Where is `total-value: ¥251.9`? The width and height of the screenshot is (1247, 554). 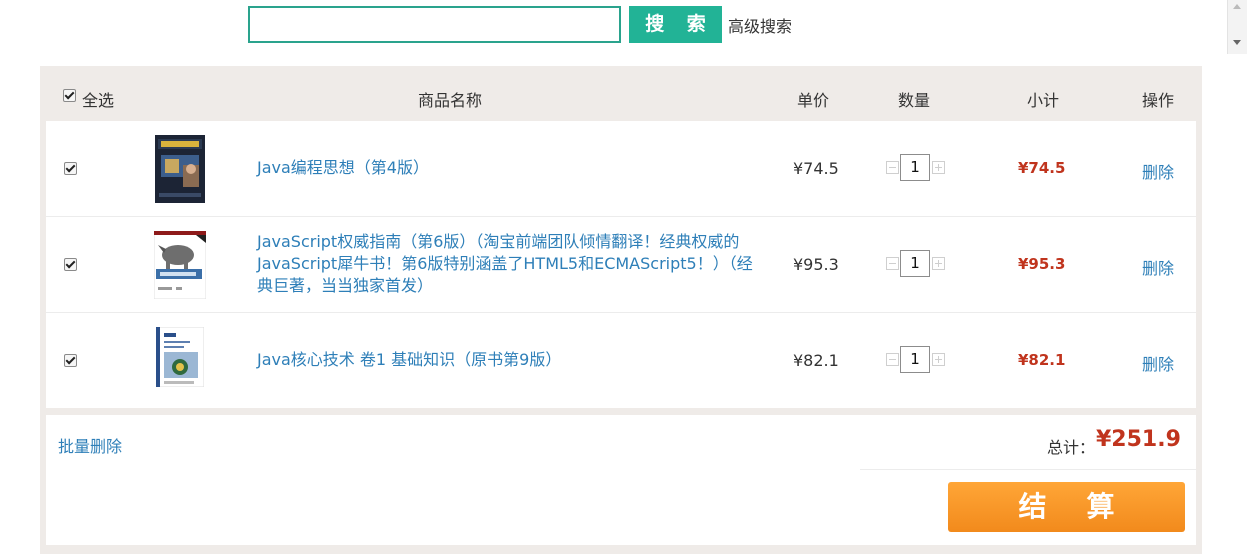
total-value: ¥251.9 is located at coordinates (1138, 439).